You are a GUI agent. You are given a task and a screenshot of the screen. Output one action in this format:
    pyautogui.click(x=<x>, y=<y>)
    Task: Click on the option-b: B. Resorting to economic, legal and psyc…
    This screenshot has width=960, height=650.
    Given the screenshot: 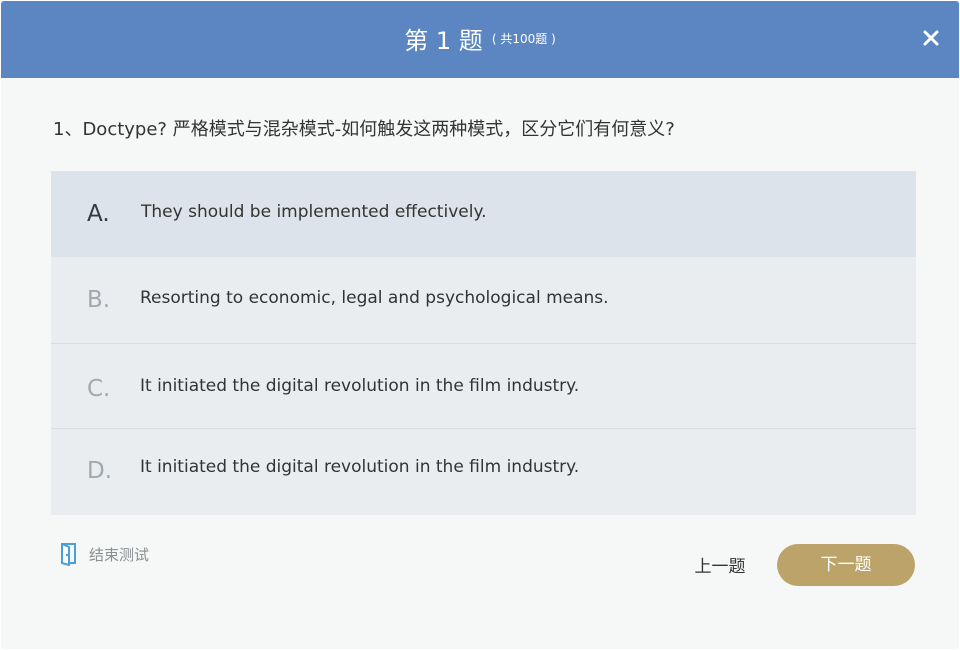 What is the action you would take?
    pyautogui.click(x=483, y=300)
    